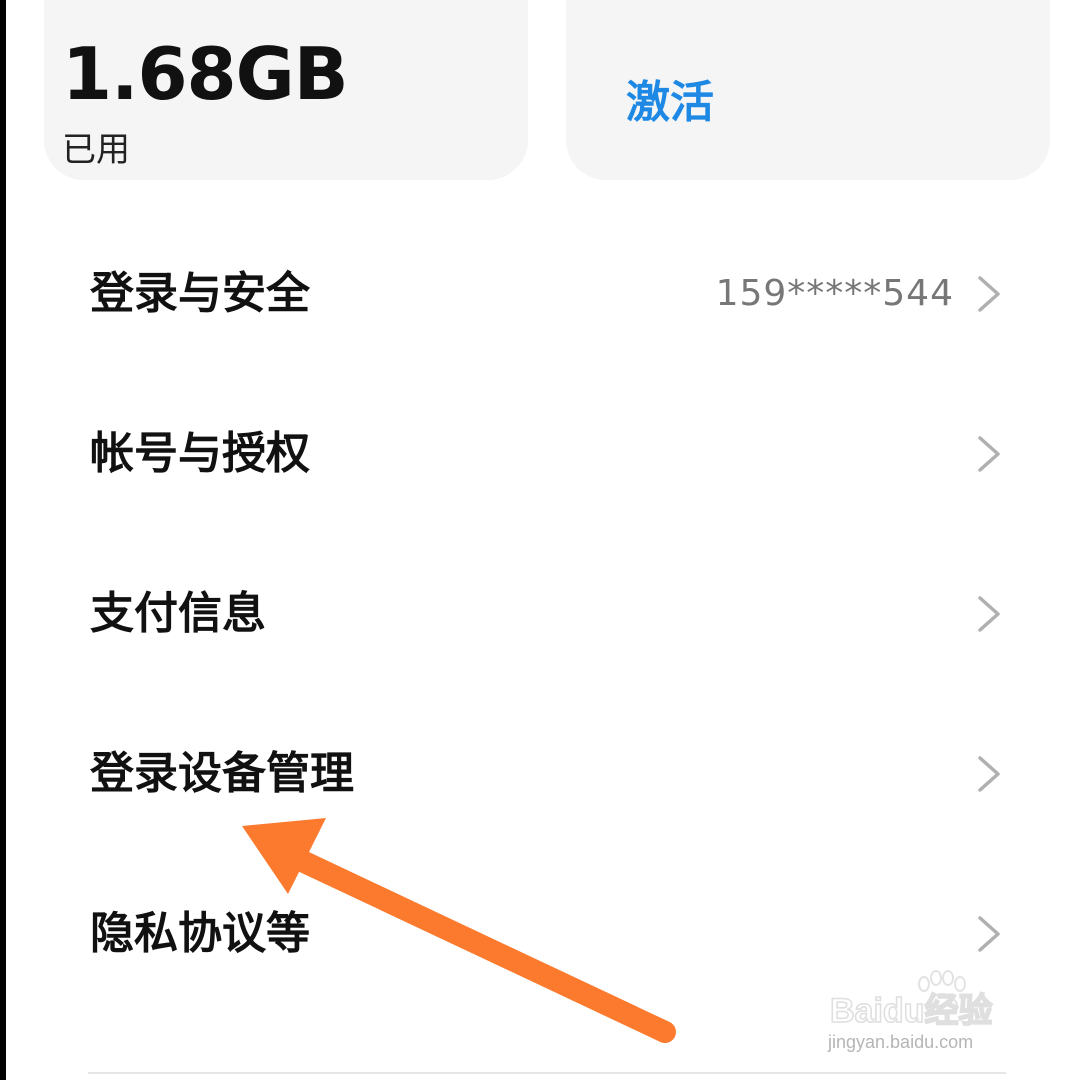  I want to click on activate-card: 激活, so click(808, 90).